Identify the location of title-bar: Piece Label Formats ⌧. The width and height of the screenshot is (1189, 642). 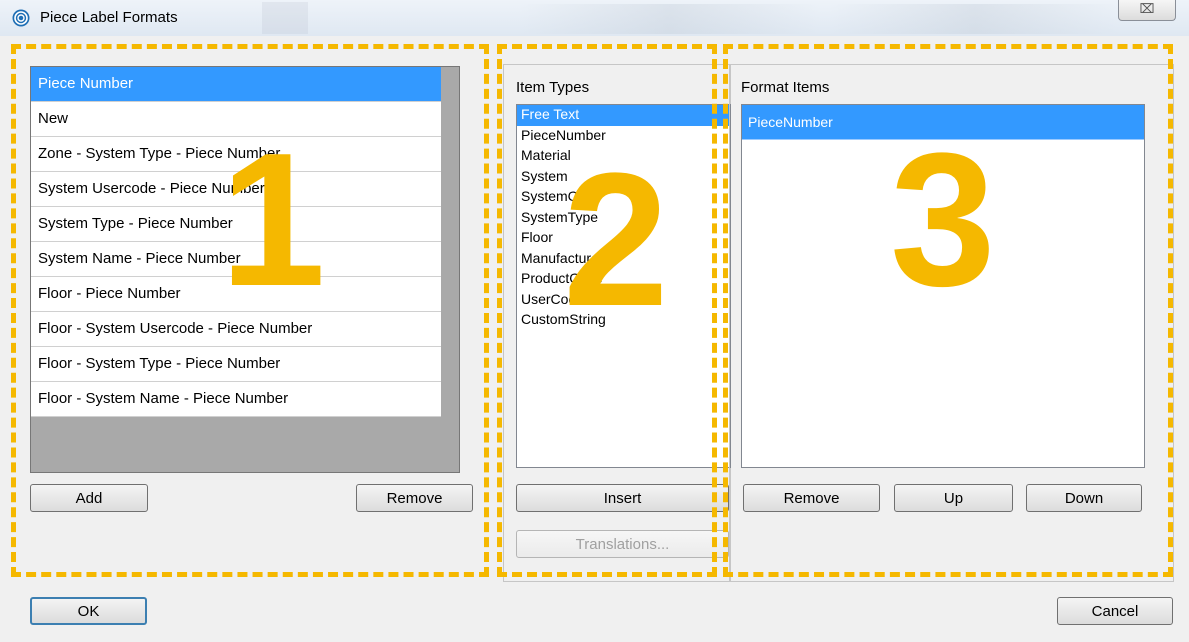
(594, 18).